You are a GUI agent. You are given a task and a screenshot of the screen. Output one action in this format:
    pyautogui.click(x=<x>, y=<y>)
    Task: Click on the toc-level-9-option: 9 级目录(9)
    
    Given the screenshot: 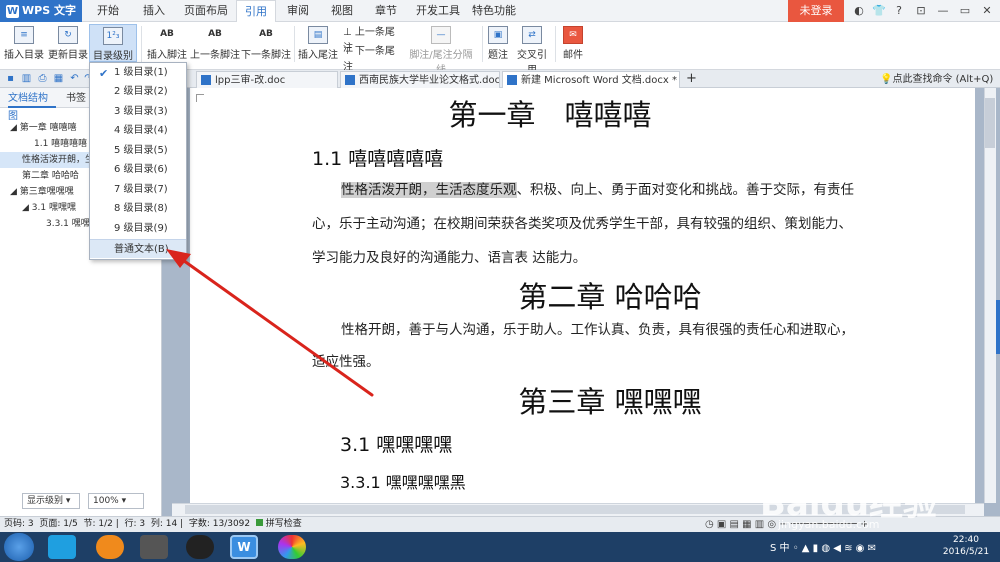 What is the action you would take?
    pyautogui.click(x=138, y=228)
    